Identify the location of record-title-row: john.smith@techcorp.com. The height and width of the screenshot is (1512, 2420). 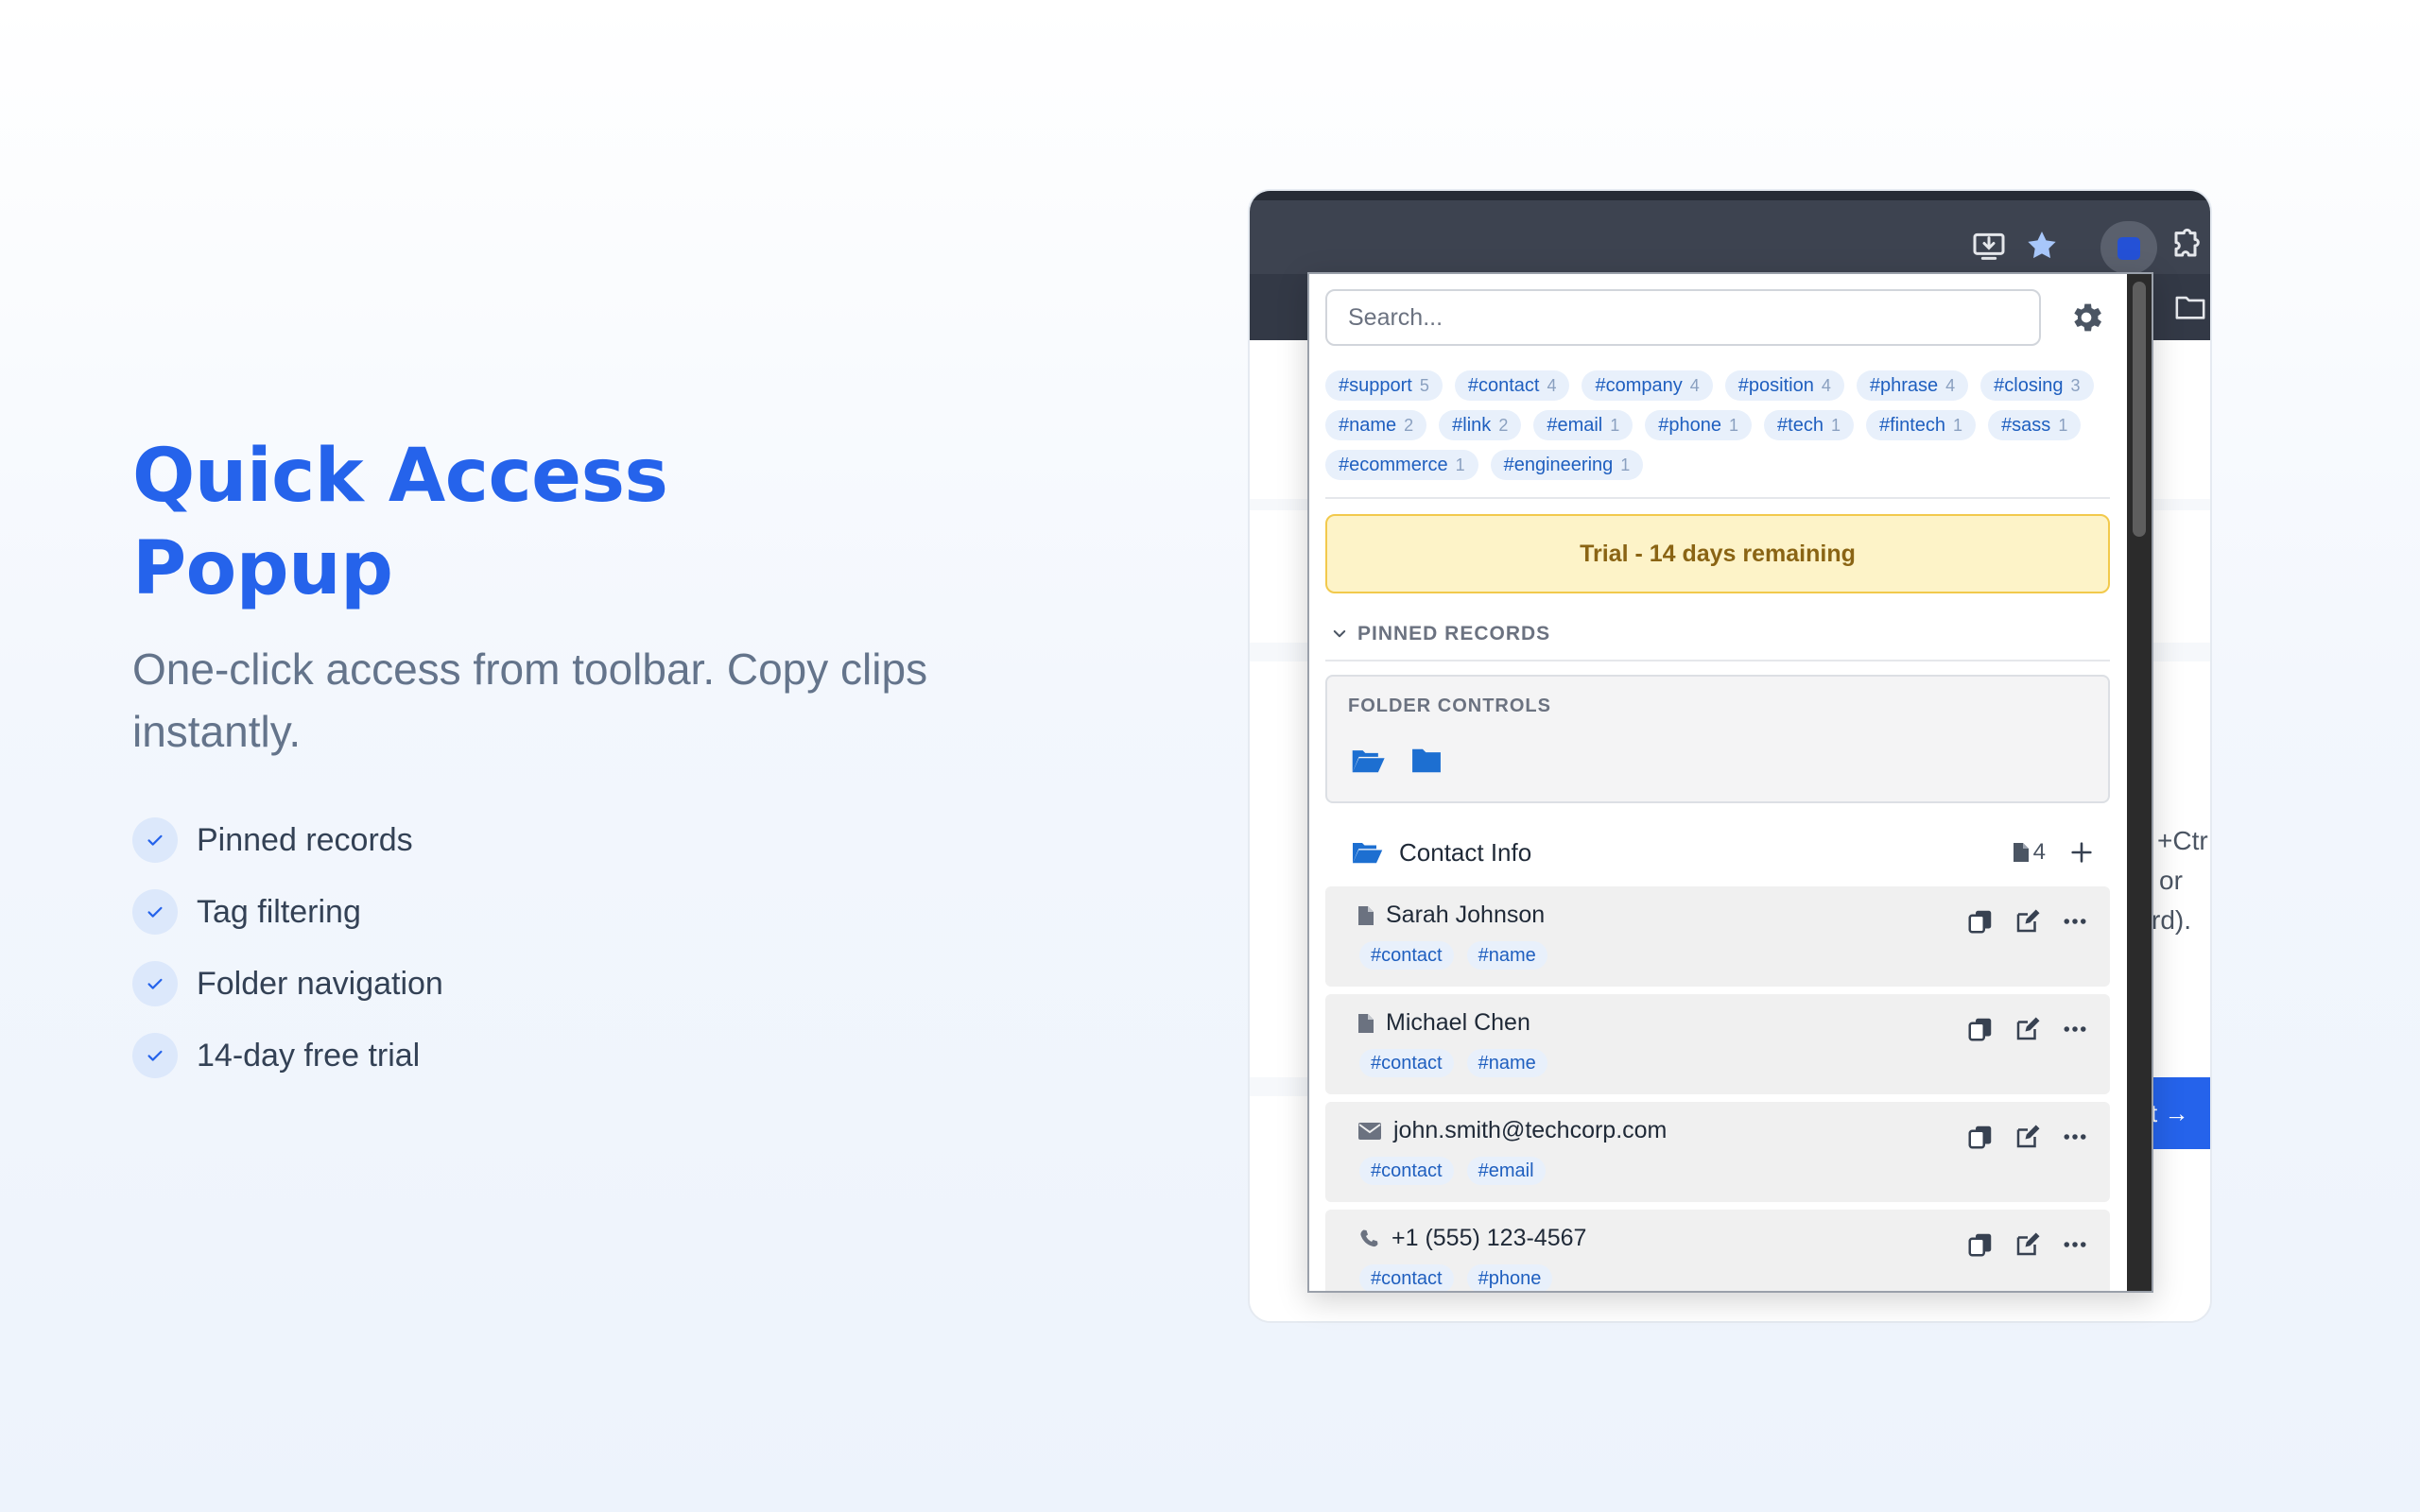
(1512, 1130).